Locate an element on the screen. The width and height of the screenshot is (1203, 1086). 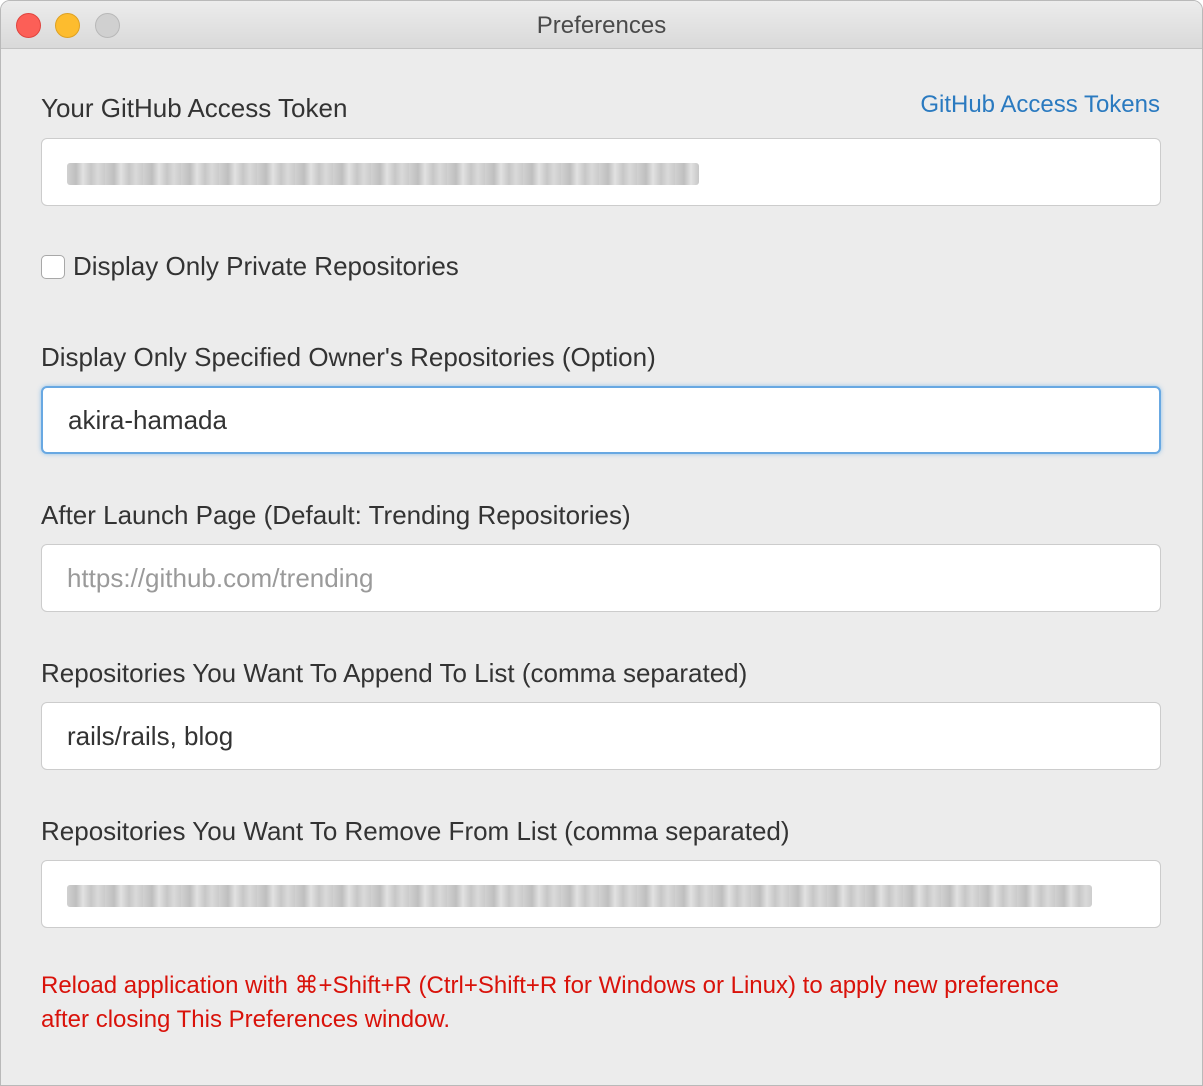
remove-repos-input is located at coordinates (601, 894).